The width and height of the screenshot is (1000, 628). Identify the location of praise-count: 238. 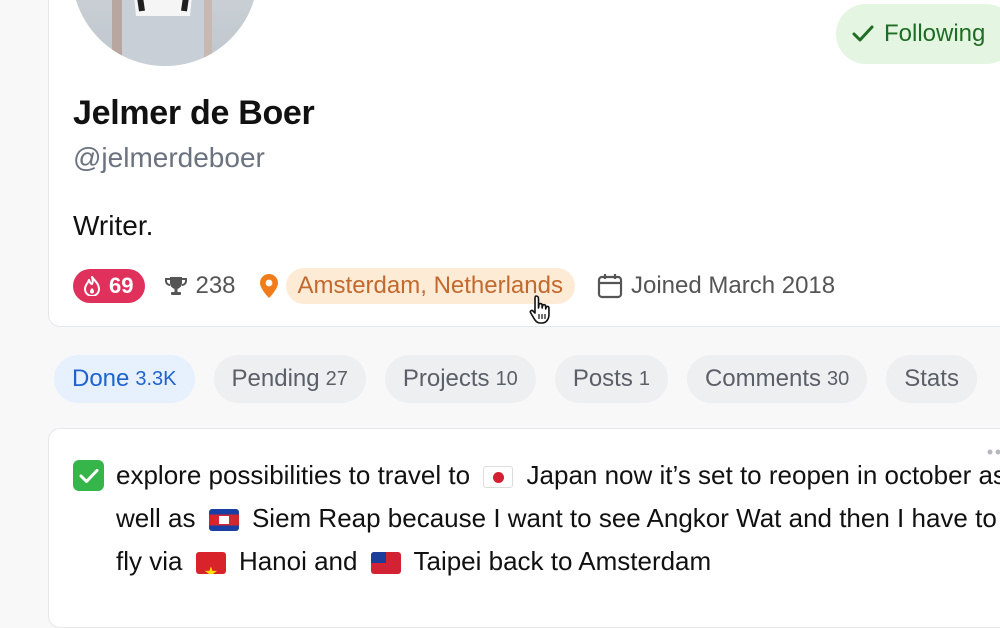
(215, 286).